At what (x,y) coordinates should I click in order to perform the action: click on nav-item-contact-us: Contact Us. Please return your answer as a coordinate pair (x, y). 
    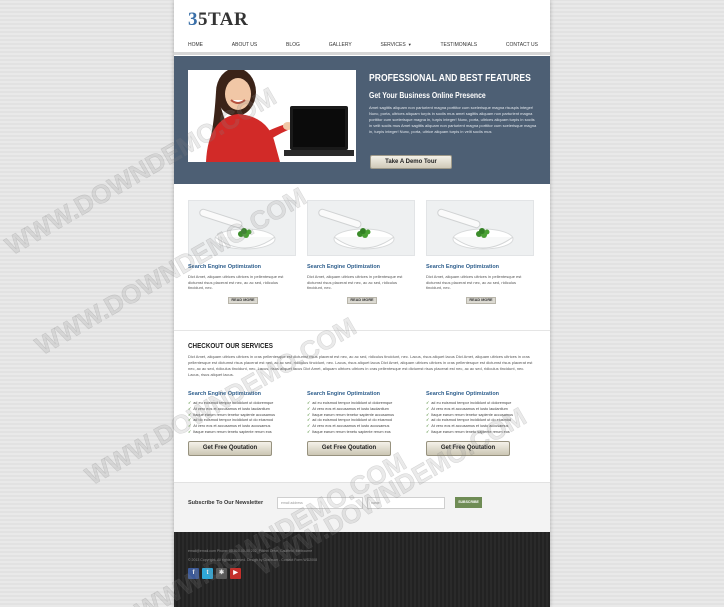
    Looking at the image, I should click on (522, 47).